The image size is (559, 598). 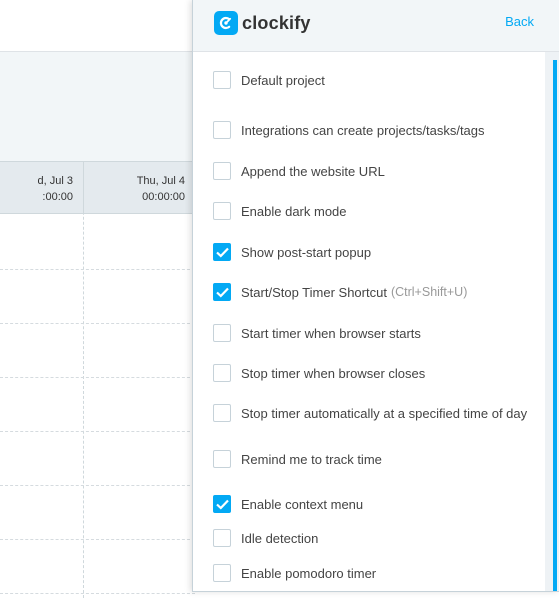 I want to click on option-dark-mode: Enable dark mode, so click(x=280, y=211).